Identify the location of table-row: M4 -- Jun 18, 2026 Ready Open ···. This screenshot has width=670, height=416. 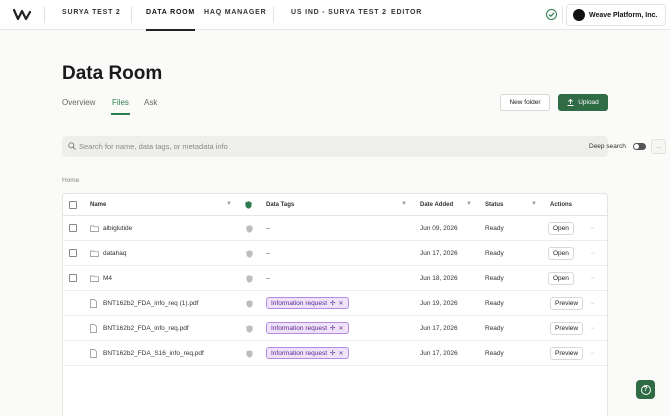
(335, 278).